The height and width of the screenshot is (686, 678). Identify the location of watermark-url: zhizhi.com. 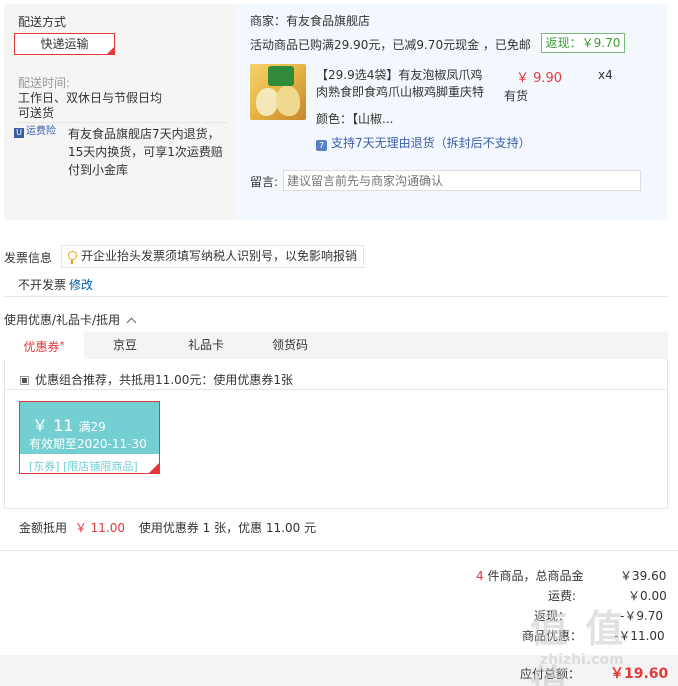
(582, 660).